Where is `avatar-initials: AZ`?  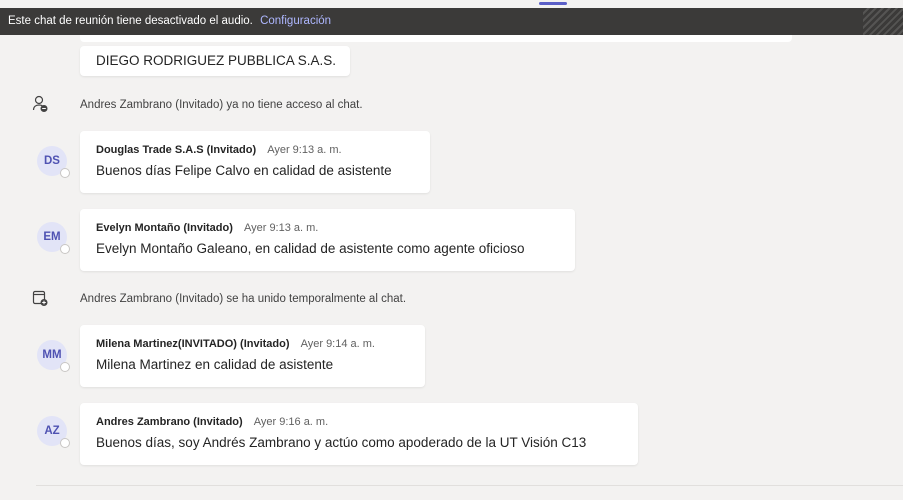 avatar-initials: AZ is located at coordinates (52, 431).